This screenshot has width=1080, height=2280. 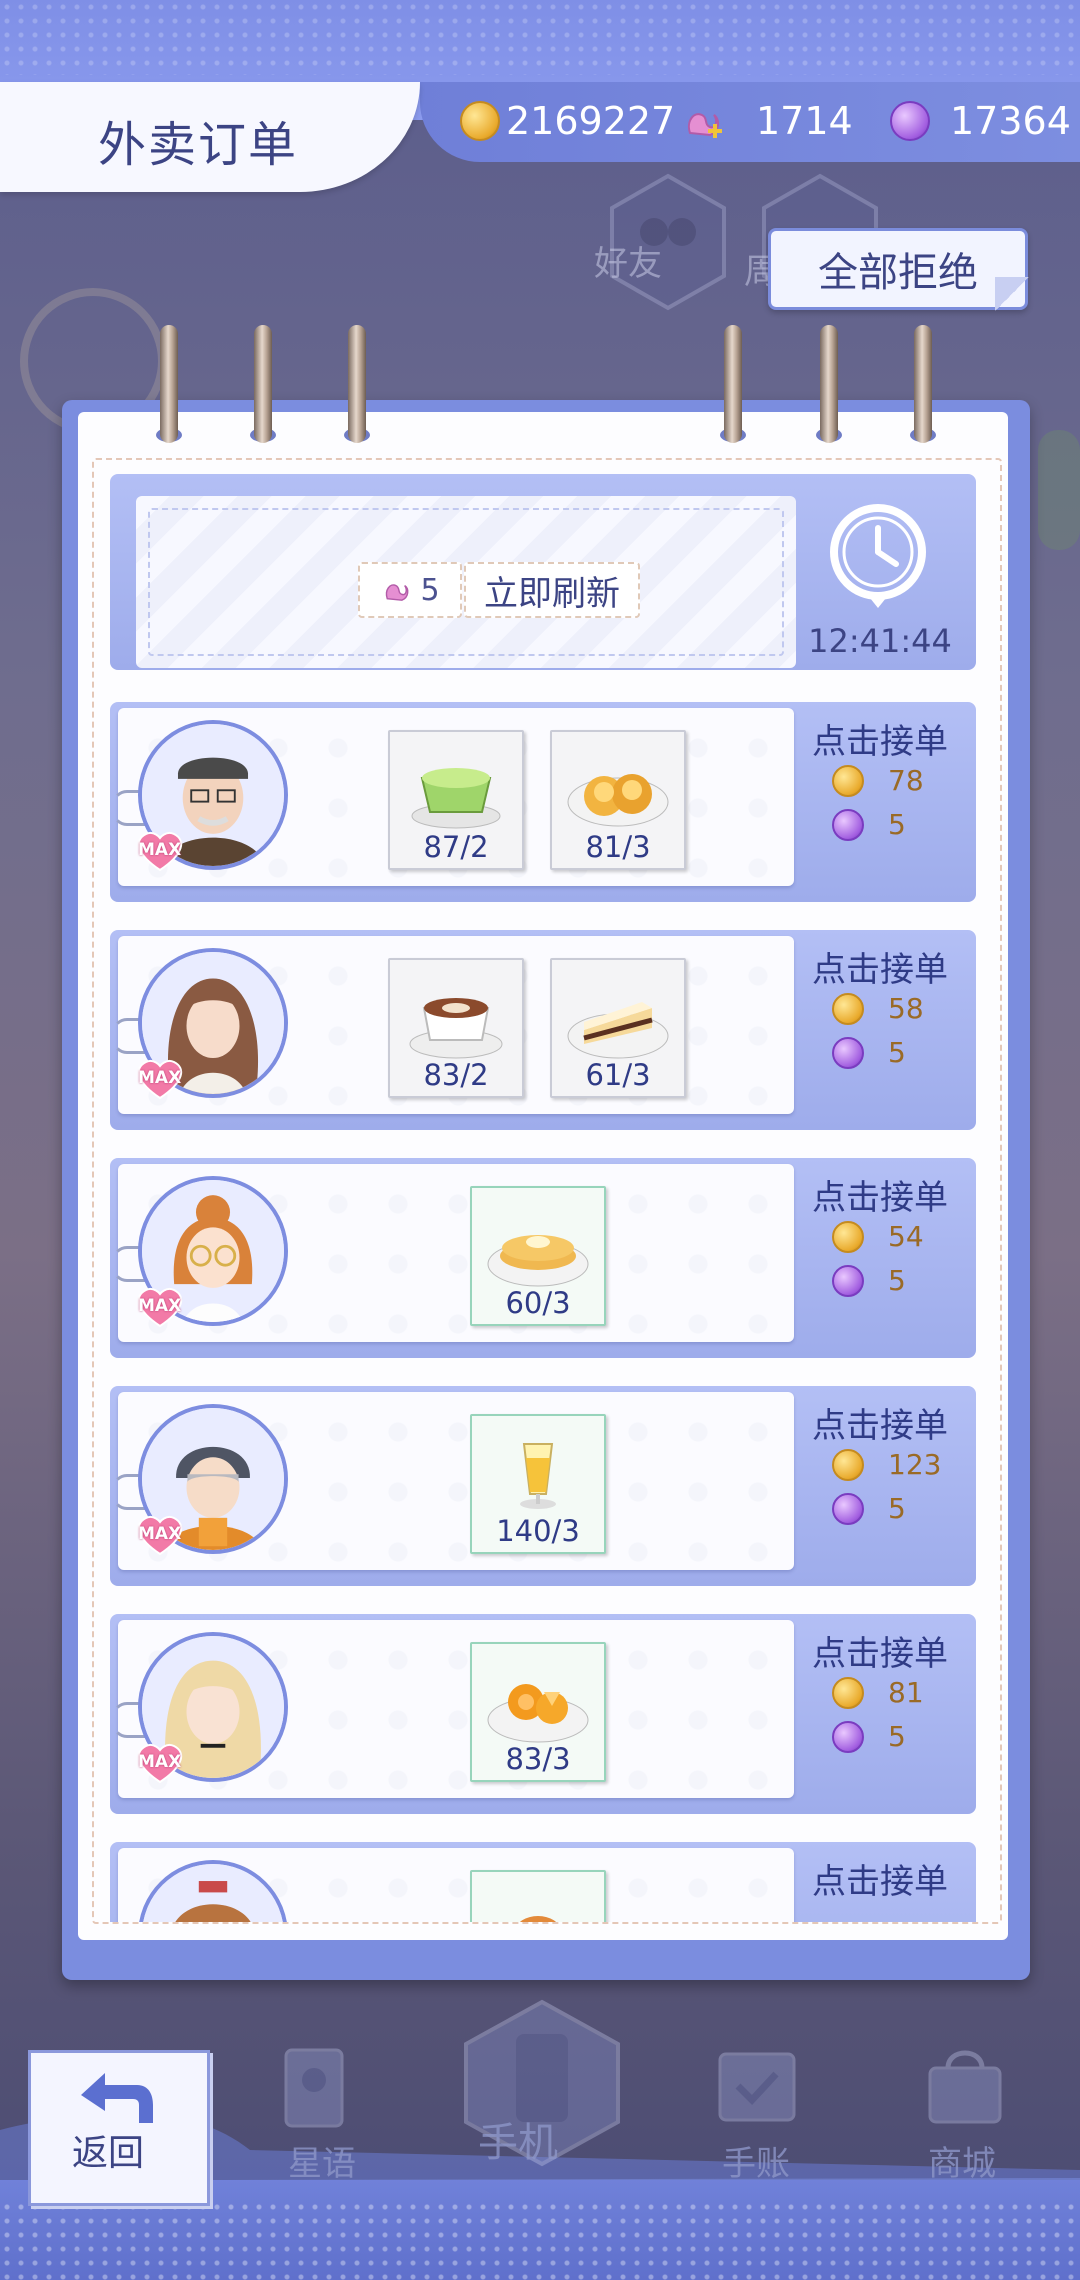 What do you see at coordinates (538, 1531) in the screenshot?
I see `item-count: 140/3` at bounding box center [538, 1531].